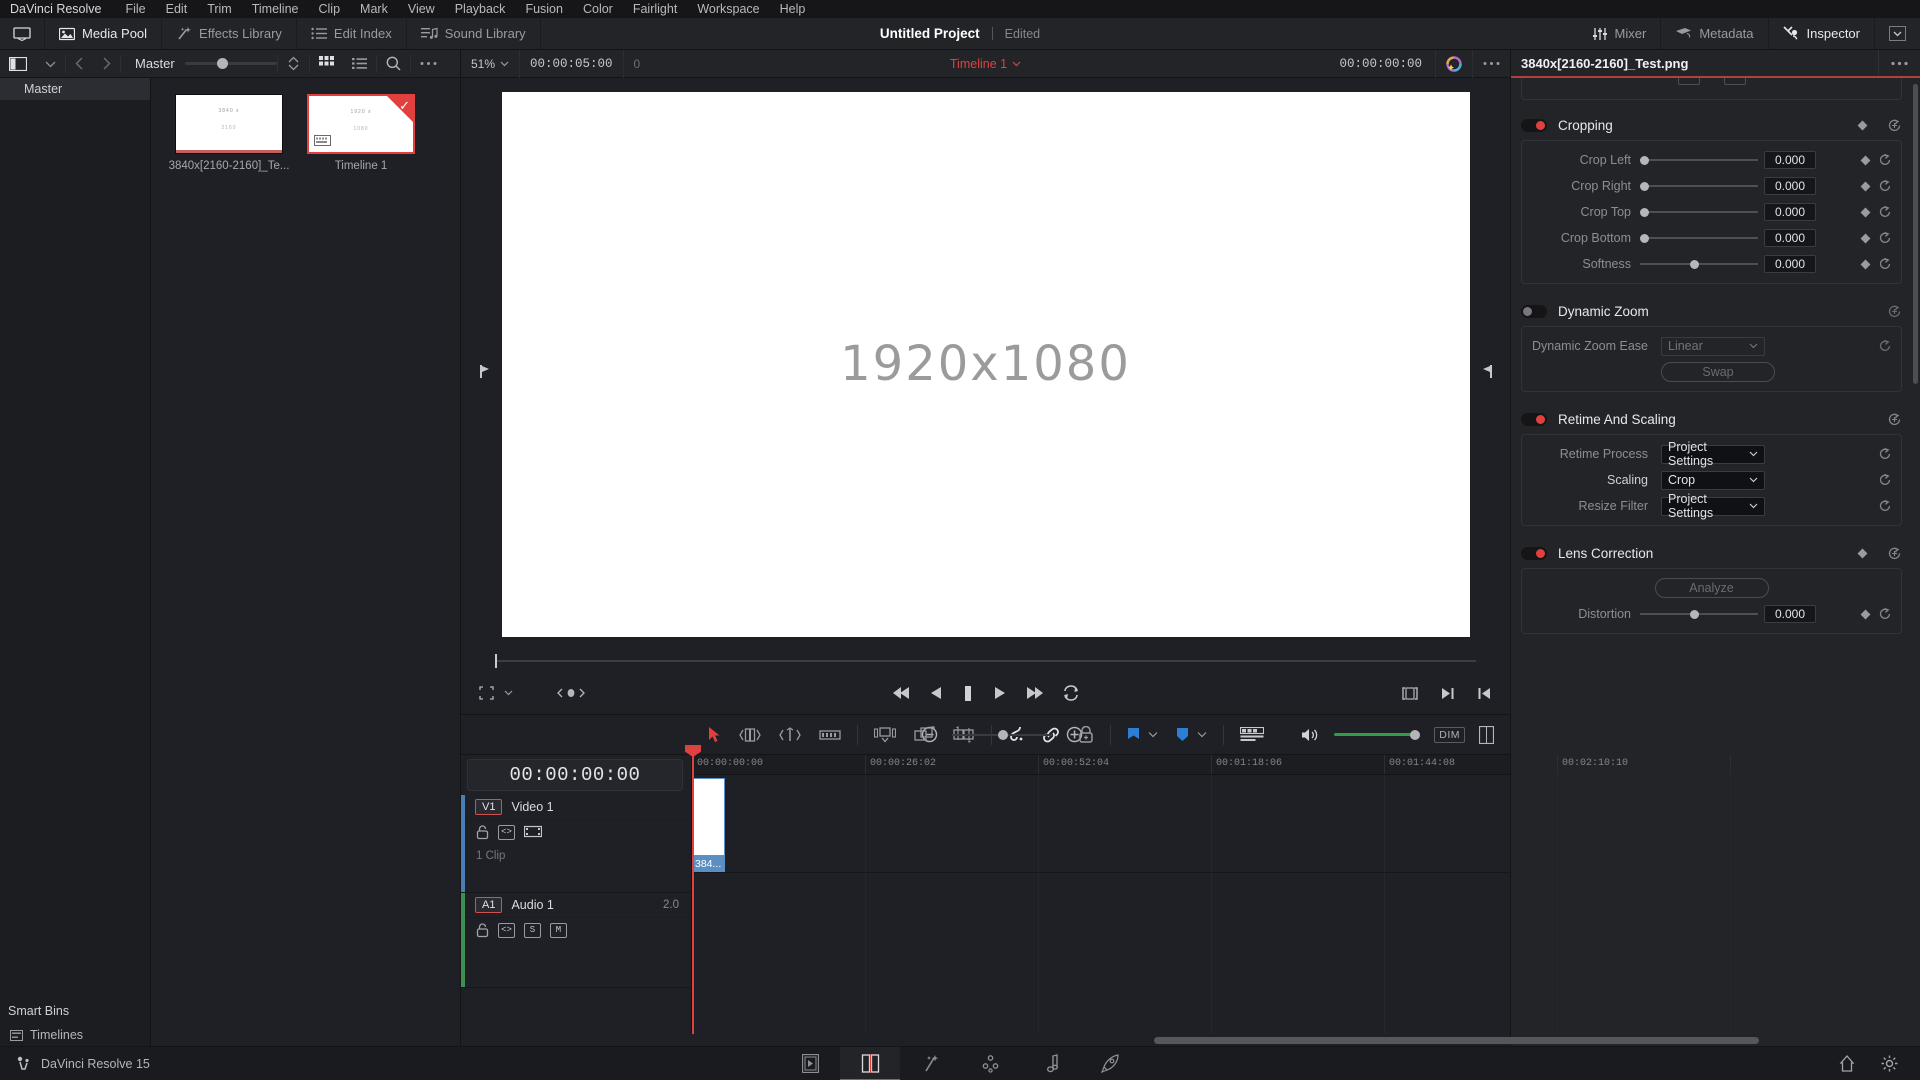 Image resolution: width=1920 pixels, height=1080 pixels. What do you see at coordinates (884, 734) in the screenshot?
I see `insert-clip-icon` at bounding box center [884, 734].